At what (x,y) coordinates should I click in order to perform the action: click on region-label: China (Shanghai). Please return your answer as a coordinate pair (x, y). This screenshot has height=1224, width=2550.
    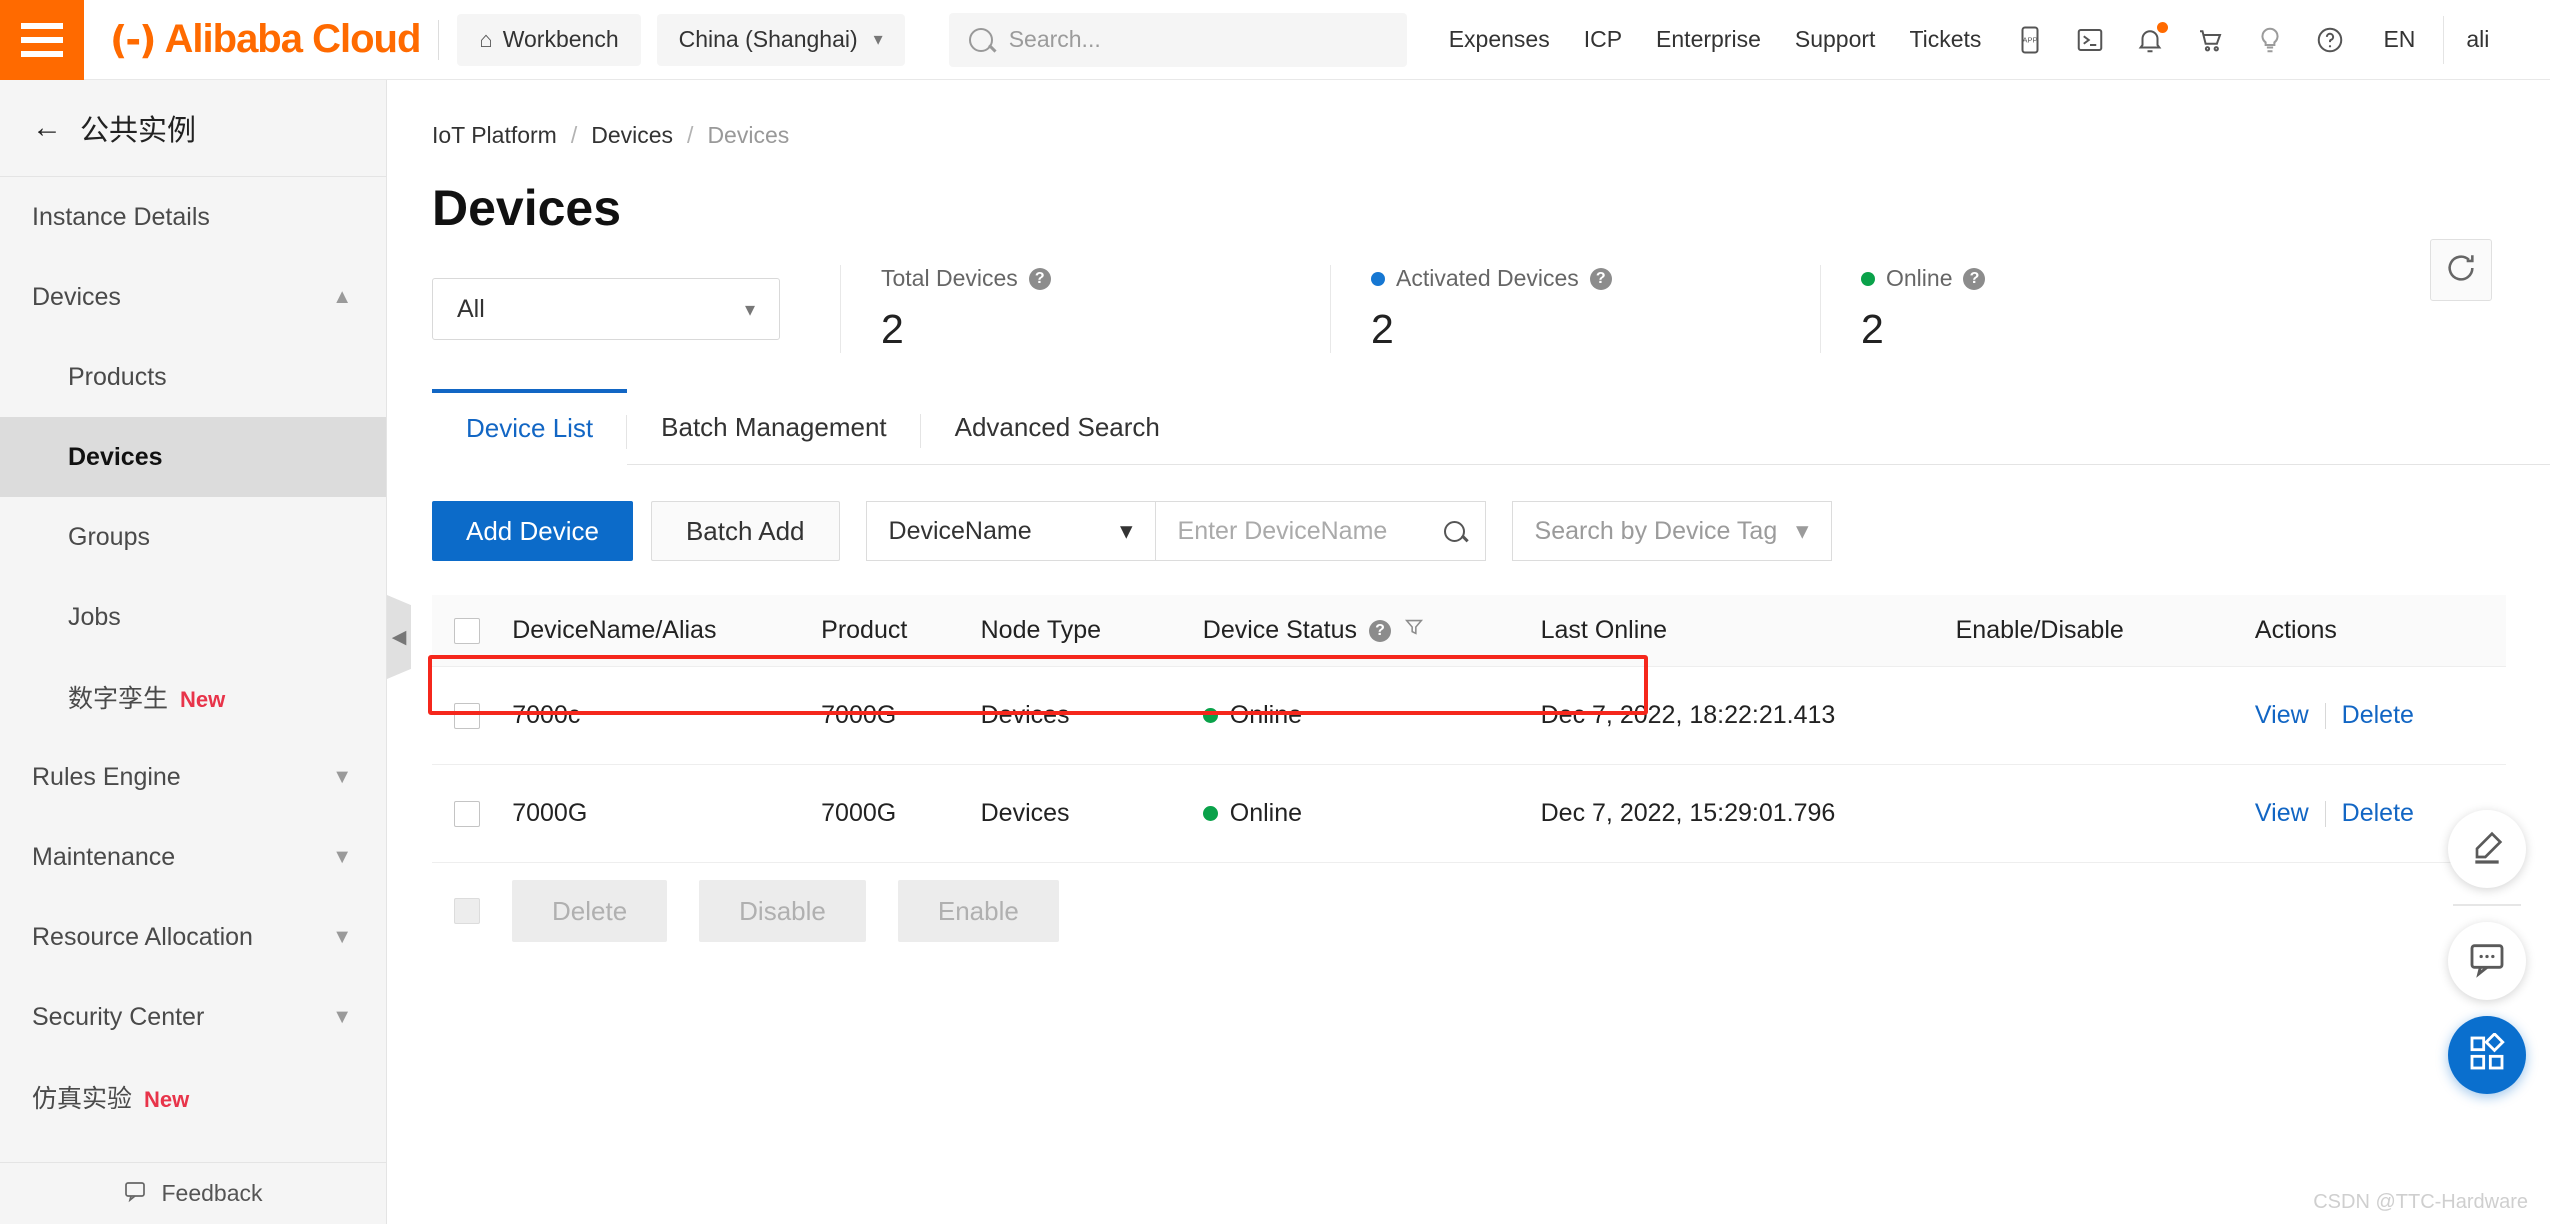
    Looking at the image, I should click on (768, 39).